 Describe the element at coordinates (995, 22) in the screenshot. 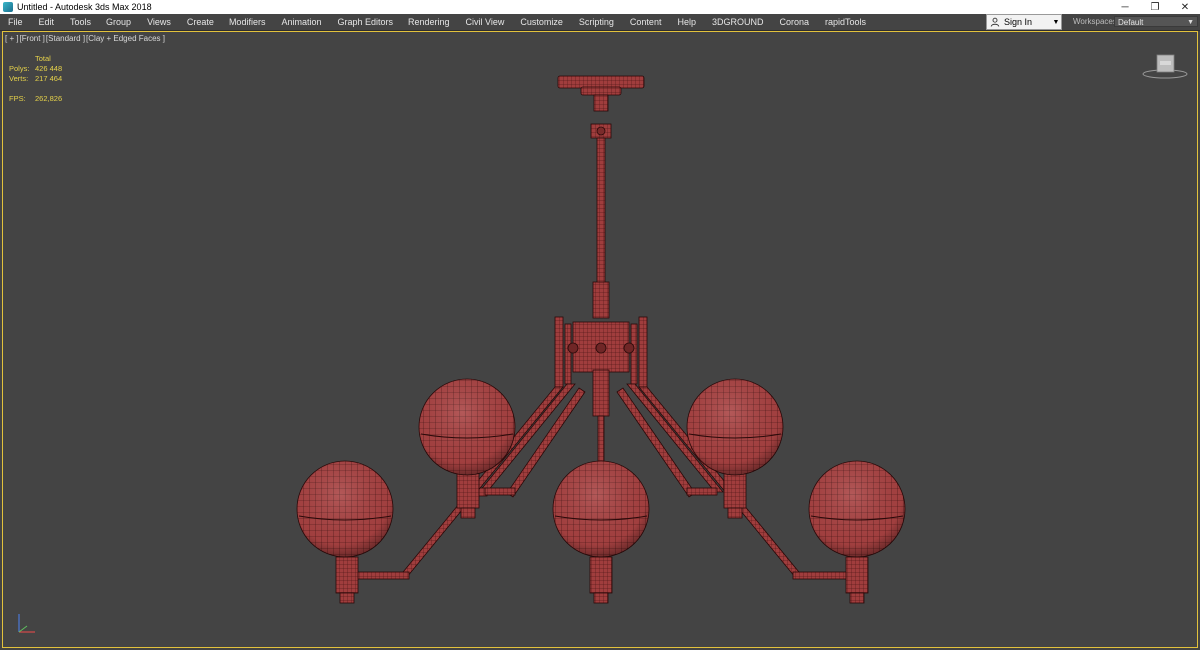

I see `user-icon` at that location.